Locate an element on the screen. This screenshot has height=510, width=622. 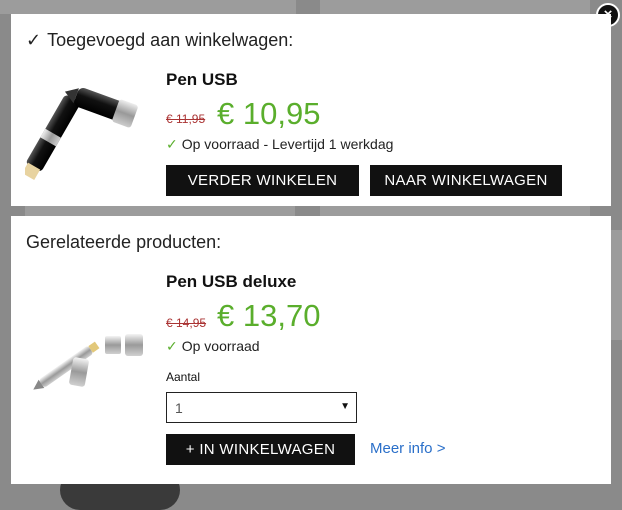
quantity-select: 1 ▼ is located at coordinates (261, 407).